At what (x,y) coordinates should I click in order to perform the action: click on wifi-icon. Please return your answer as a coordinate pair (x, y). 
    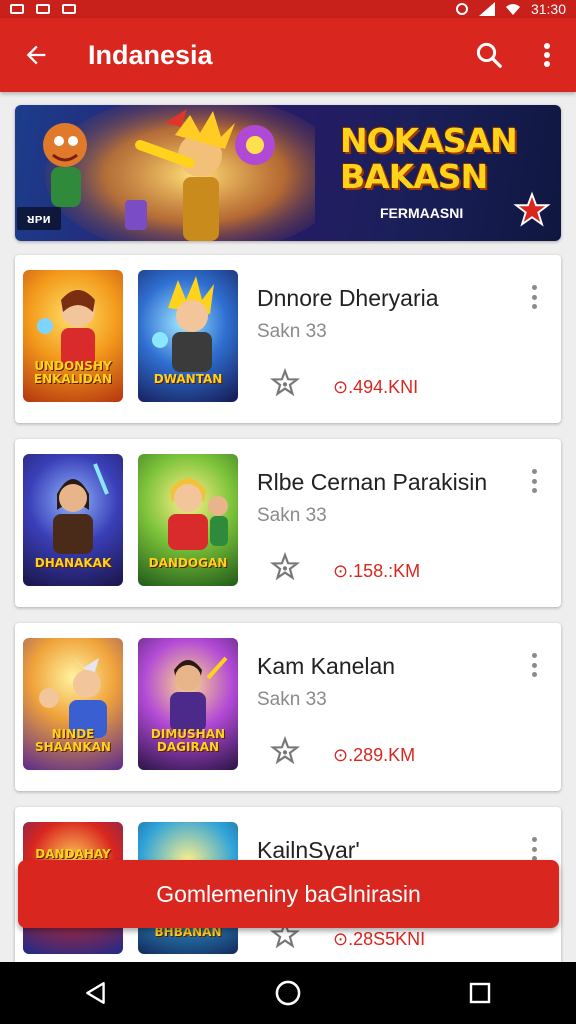
    Looking at the image, I should click on (512, 9).